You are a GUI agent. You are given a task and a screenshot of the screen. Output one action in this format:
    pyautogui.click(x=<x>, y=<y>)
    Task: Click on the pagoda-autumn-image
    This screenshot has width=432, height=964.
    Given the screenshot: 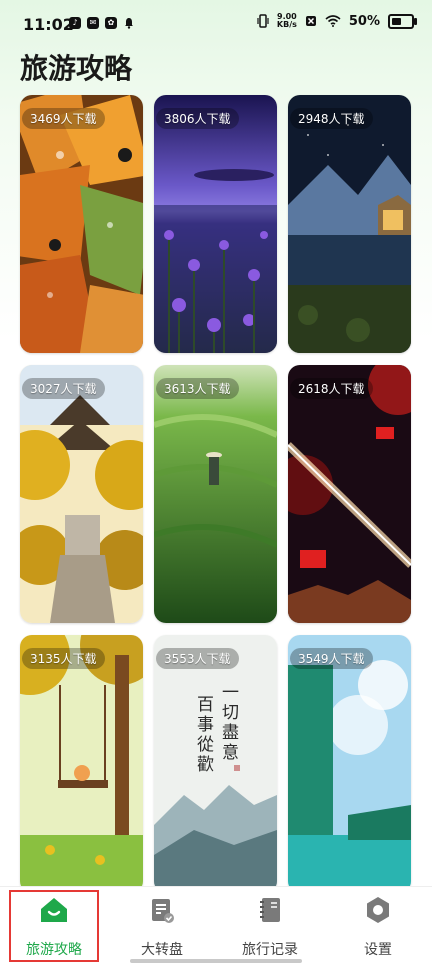 What is the action you would take?
    pyautogui.click(x=81, y=494)
    